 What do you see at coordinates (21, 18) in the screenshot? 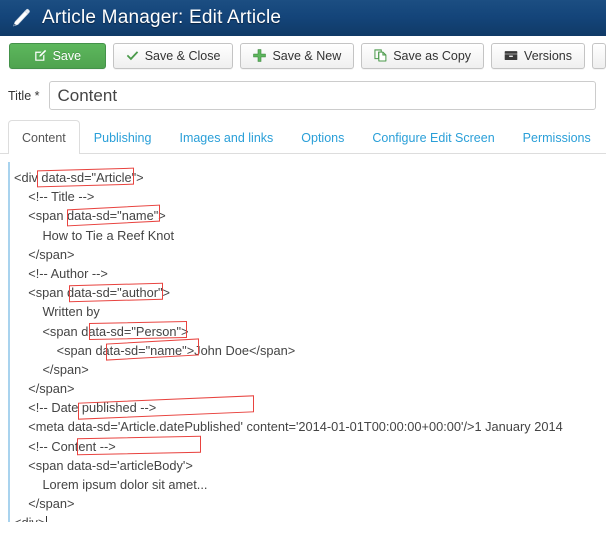
I see `pencil-icon` at bounding box center [21, 18].